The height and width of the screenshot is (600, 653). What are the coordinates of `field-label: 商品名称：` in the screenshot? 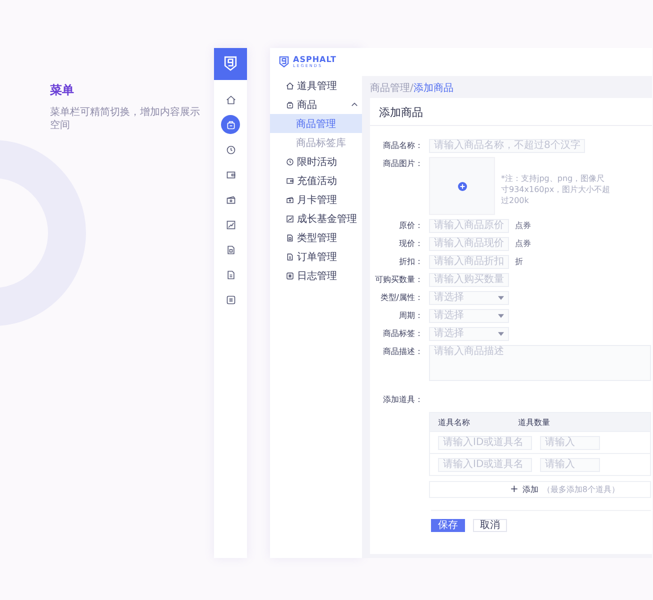 It's located at (402, 146).